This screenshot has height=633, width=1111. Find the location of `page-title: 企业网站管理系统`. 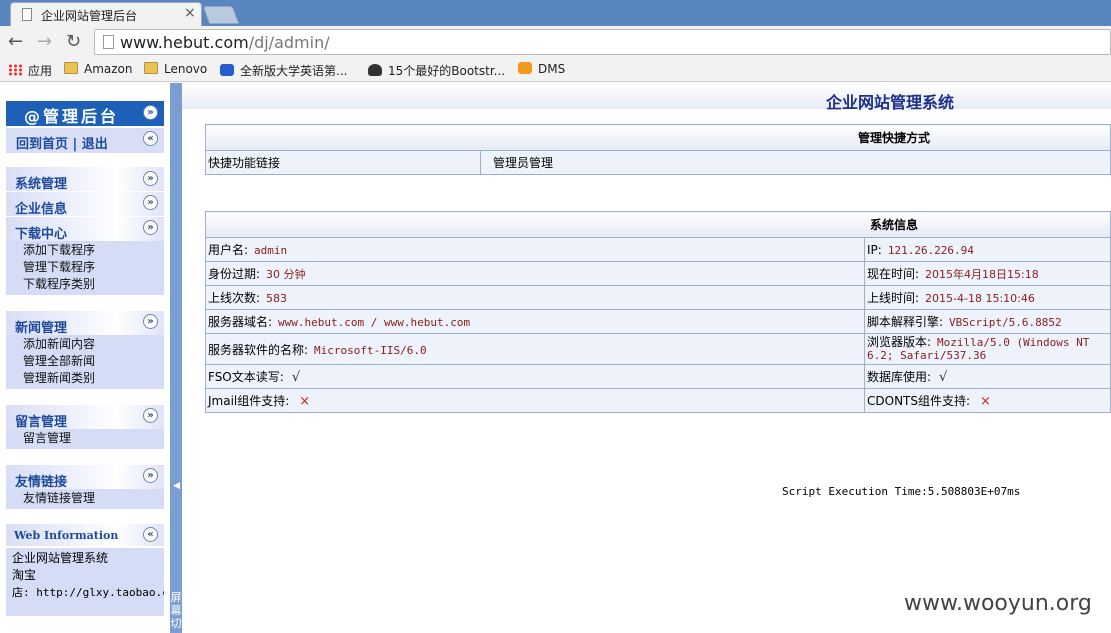

page-title: 企业网站管理系统 is located at coordinates (890, 102).